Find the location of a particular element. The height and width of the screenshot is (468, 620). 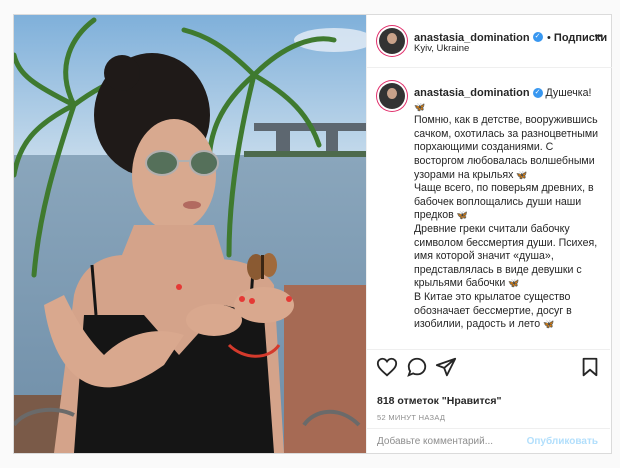

caption-greeting: Душечка! is located at coordinates (568, 93).